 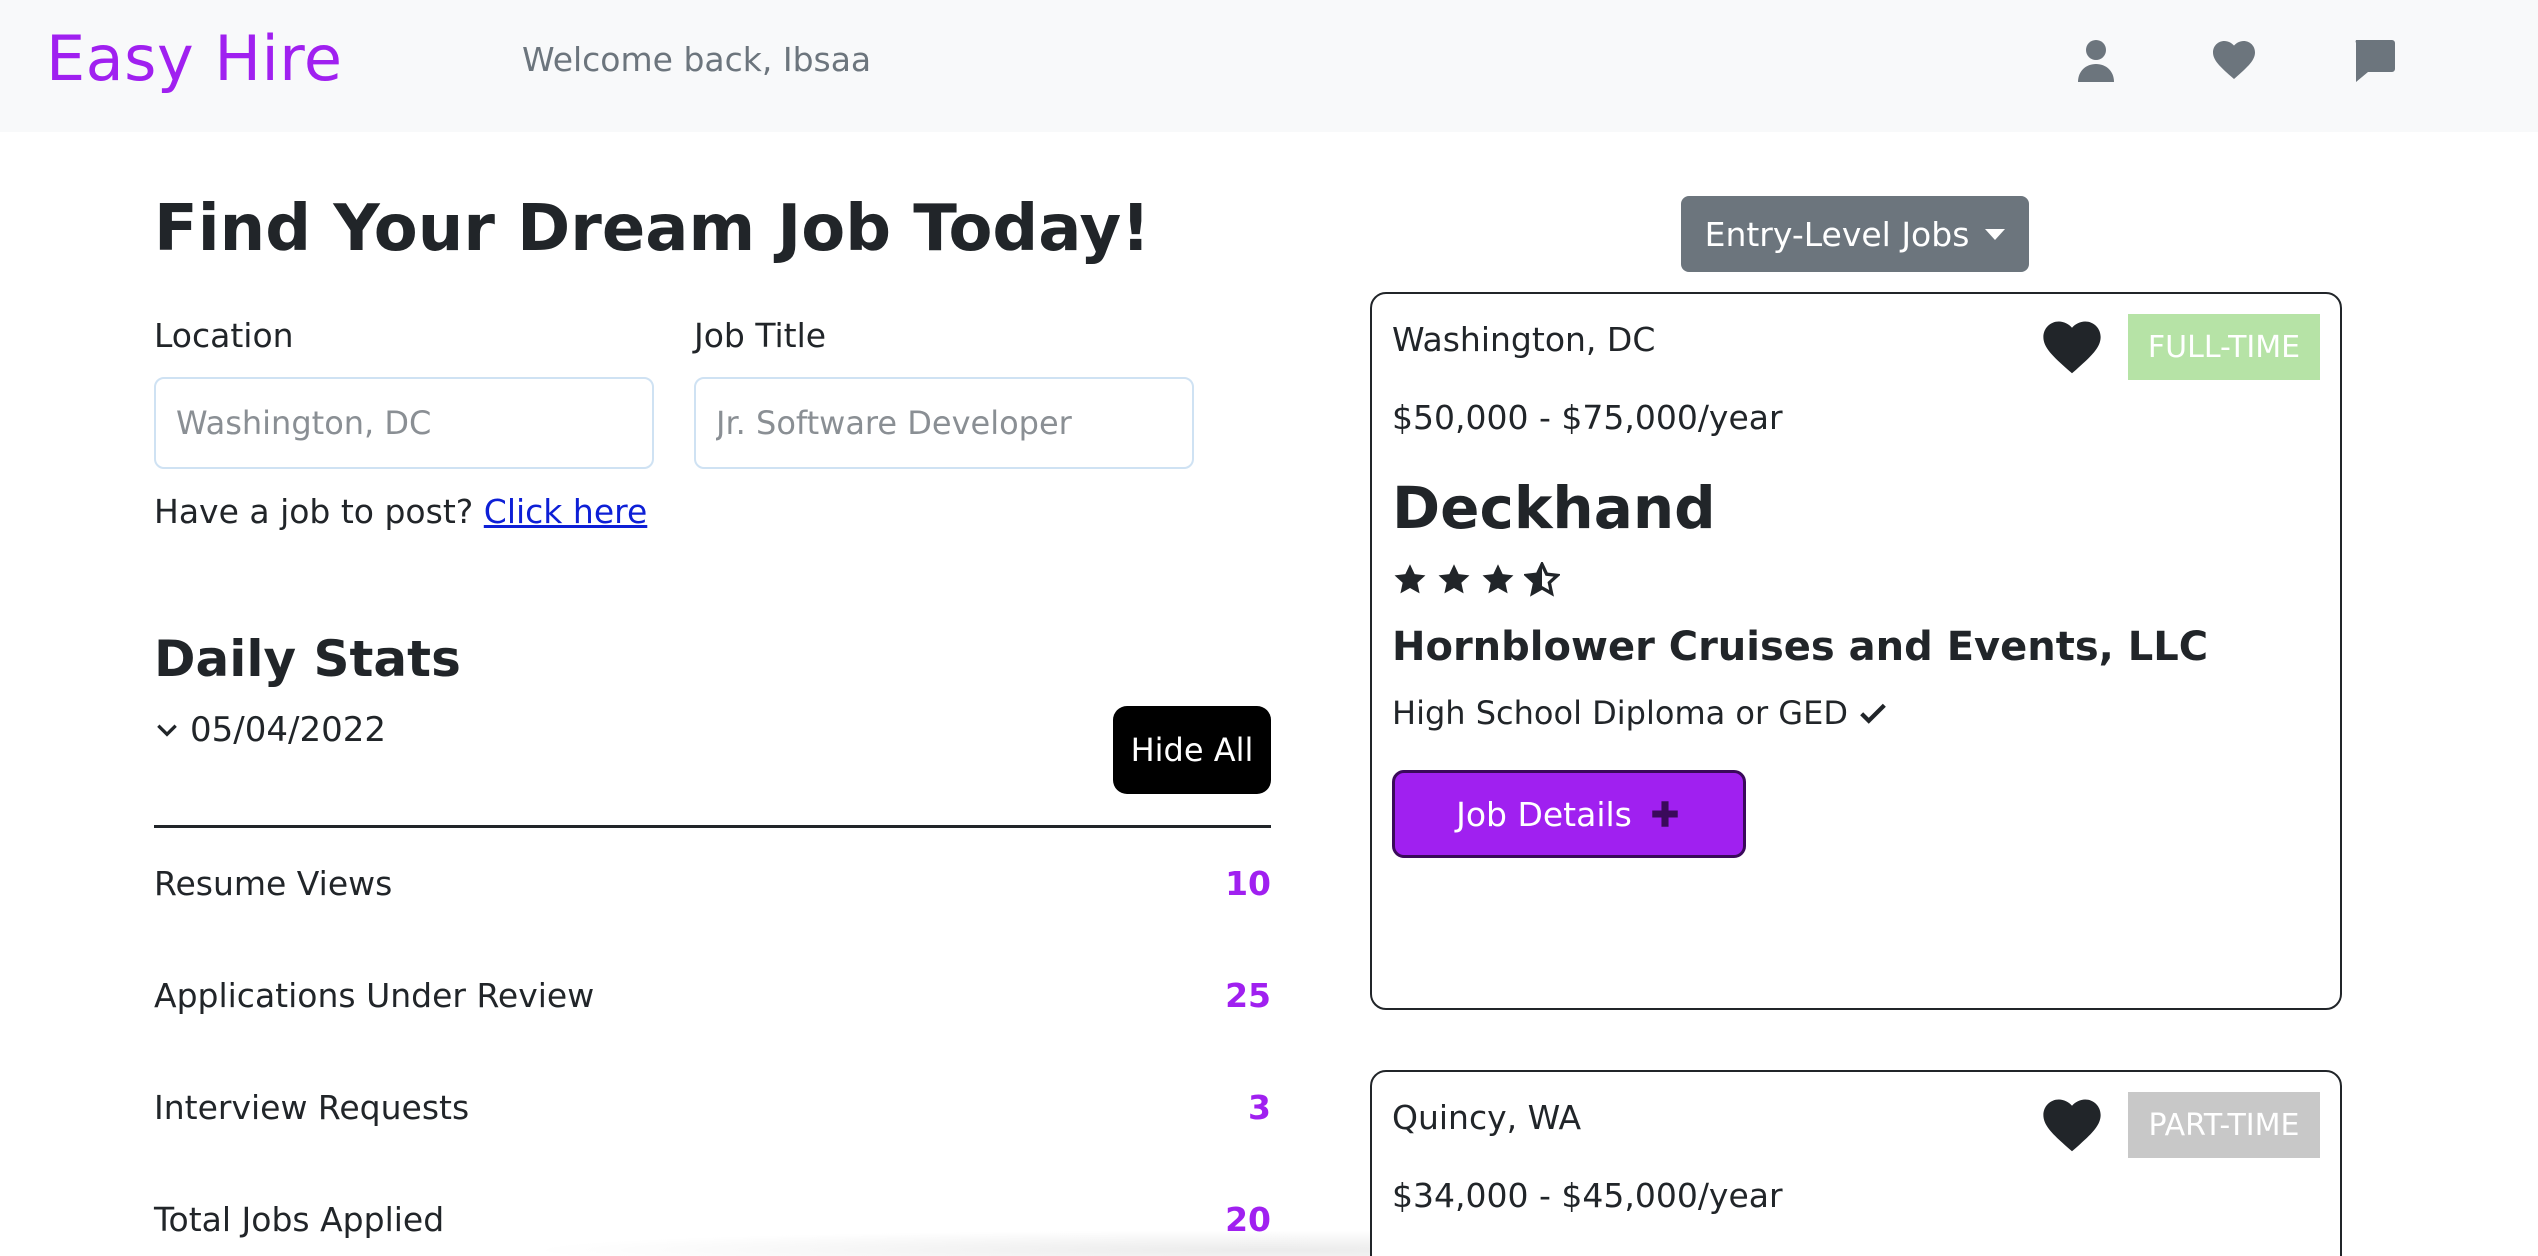 I want to click on stat-label: Interview Requests, so click(x=312, y=1107).